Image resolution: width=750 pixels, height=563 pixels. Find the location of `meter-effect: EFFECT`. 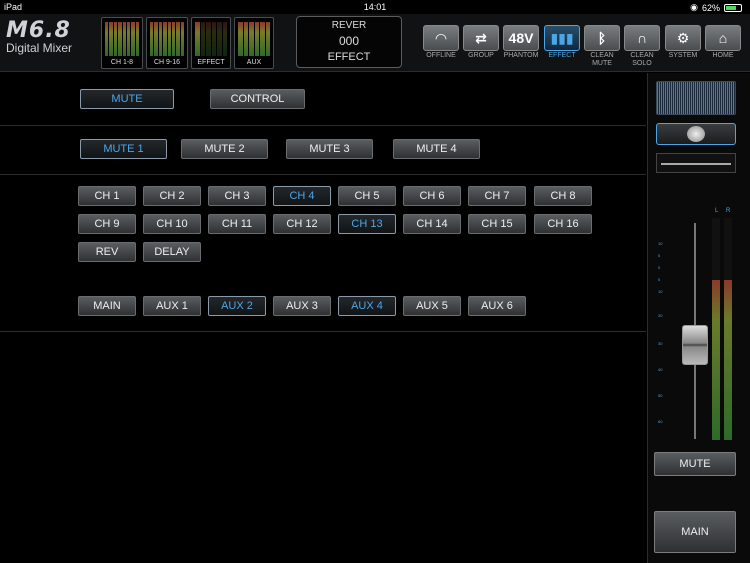

meter-effect: EFFECT is located at coordinates (211, 43).